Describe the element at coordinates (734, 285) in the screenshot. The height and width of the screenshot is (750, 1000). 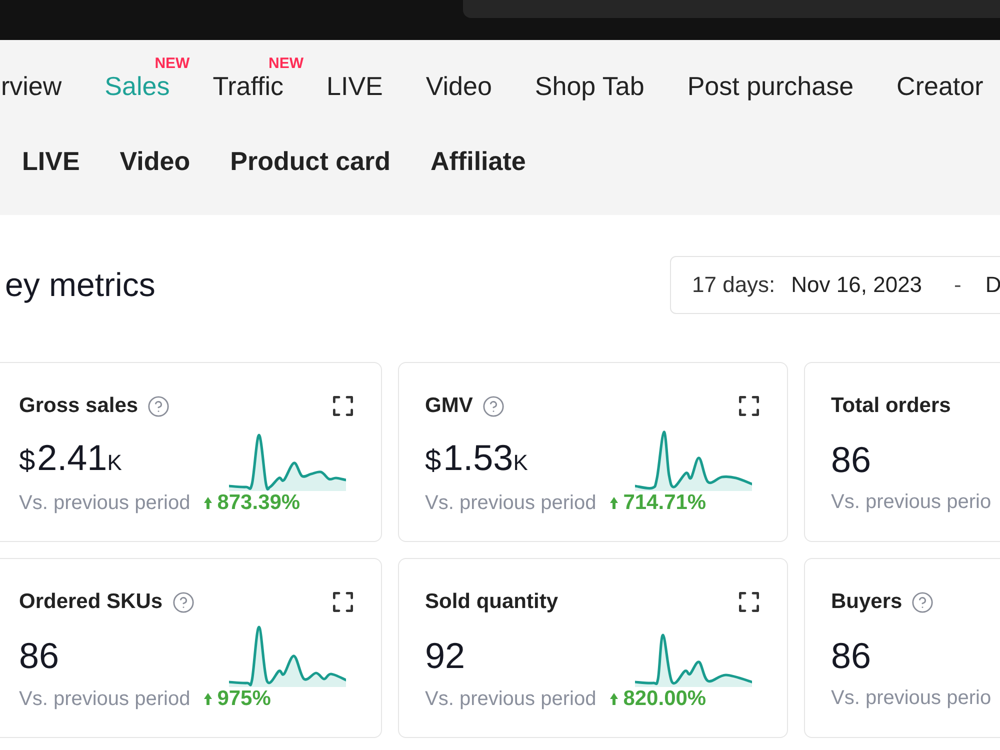
I see `date-range-label: 17 days:` at that location.